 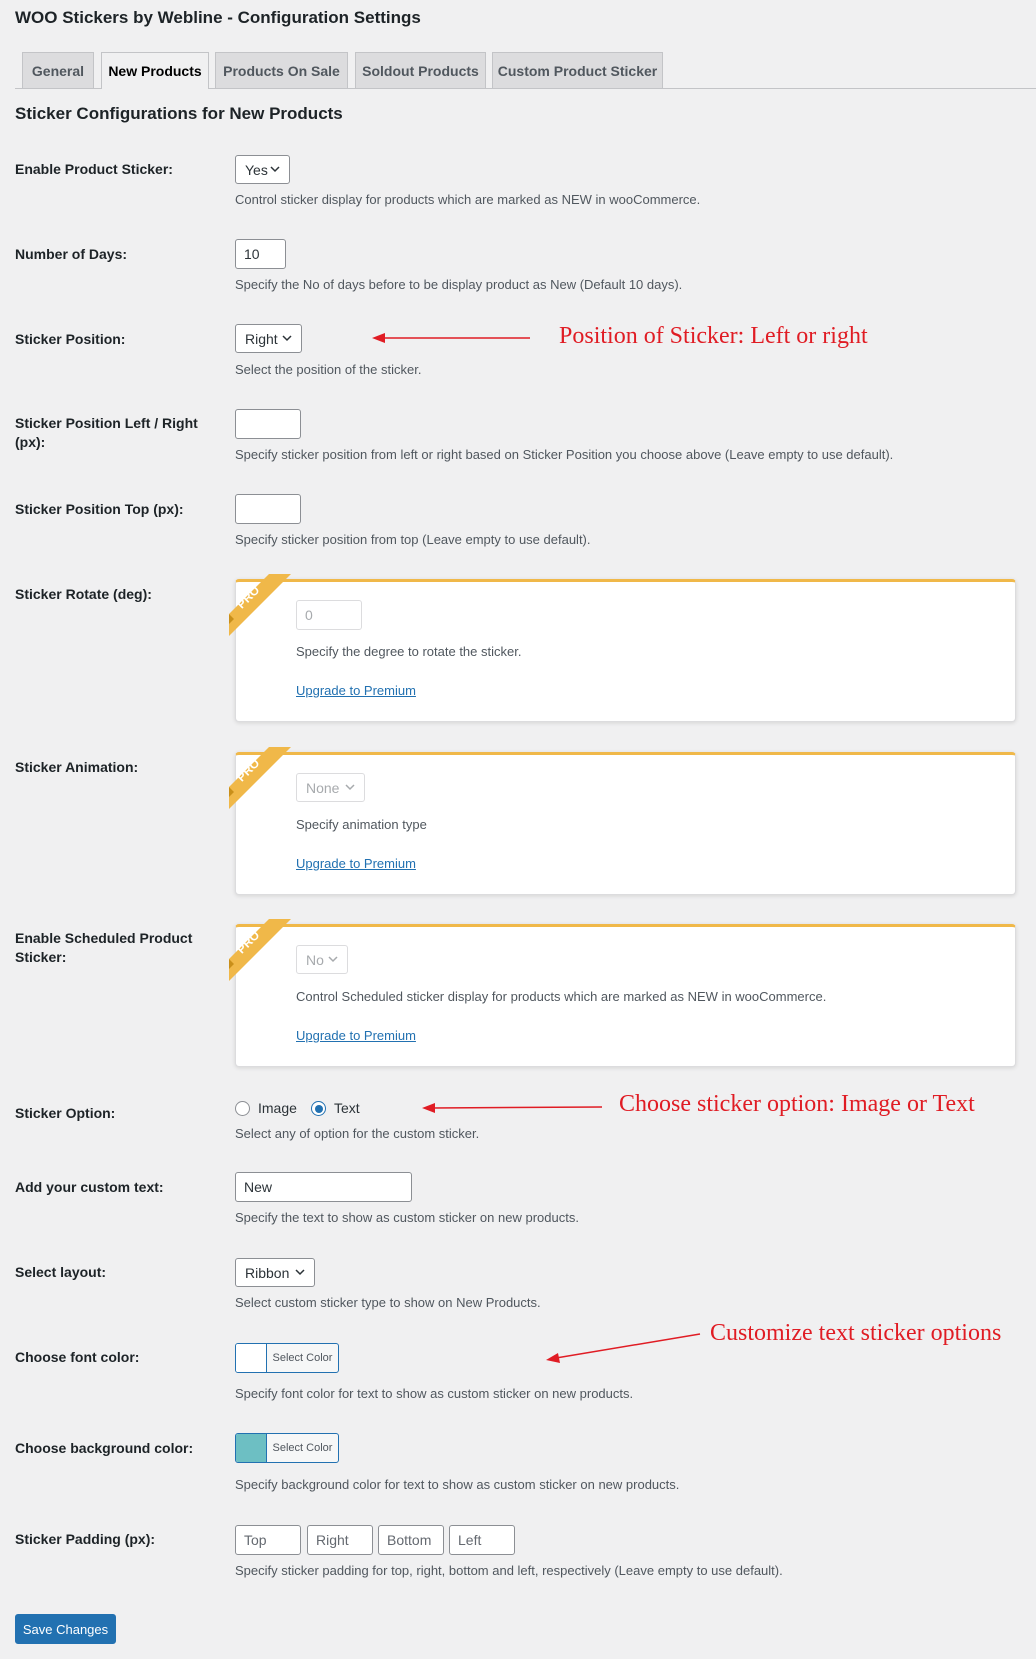 I want to click on font-color-label: Choose font color:, so click(x=77, y=1357).